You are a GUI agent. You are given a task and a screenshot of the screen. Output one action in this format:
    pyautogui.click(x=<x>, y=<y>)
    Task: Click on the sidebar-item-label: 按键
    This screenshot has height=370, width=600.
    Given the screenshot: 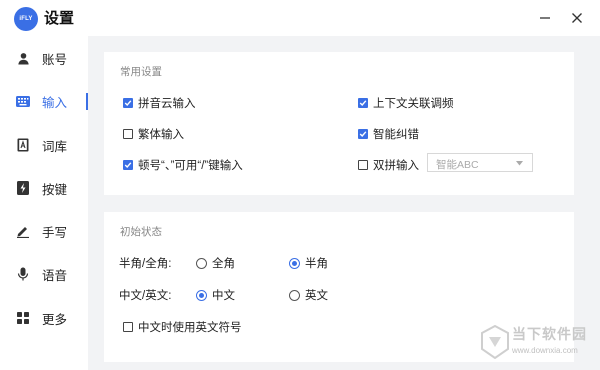 What is the action you would take?
    pyautogui.click(x=55, y=189)
    